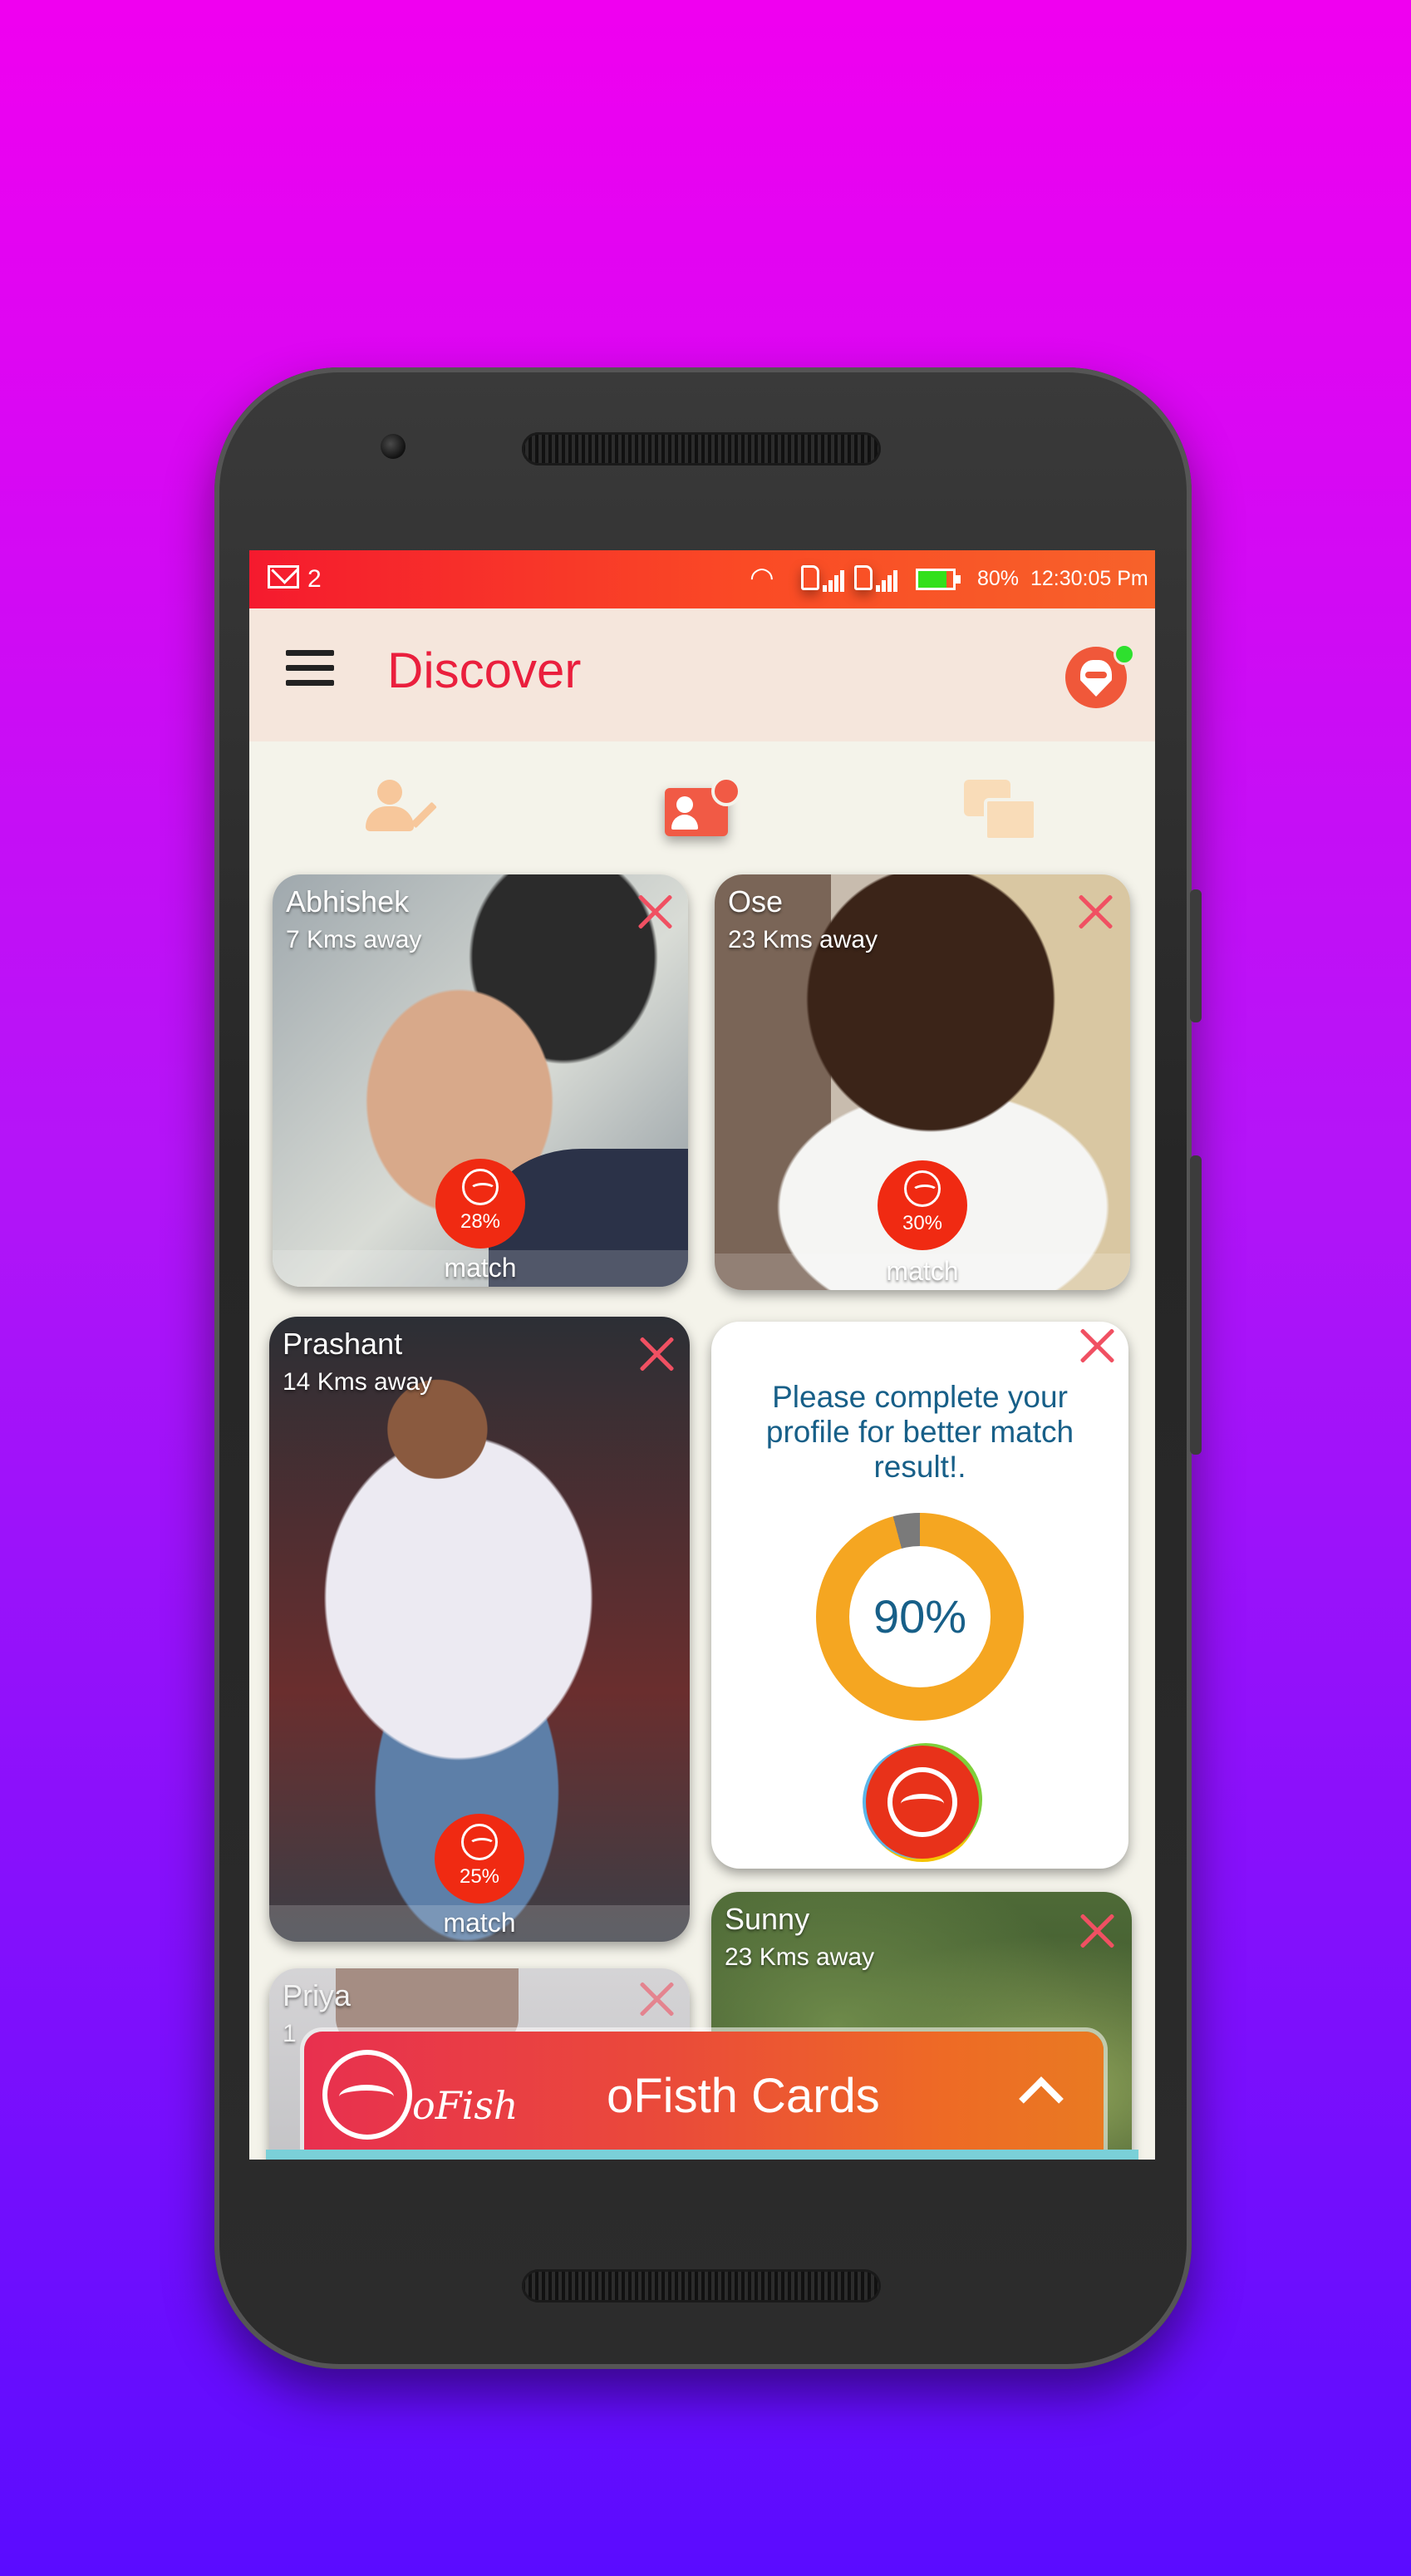 The width and height of the screenshot is (1411, 2576). Describe the element at coordinates (743, 2096) in the screenshot. I see `banner-title: oFisth Cards` at that location.